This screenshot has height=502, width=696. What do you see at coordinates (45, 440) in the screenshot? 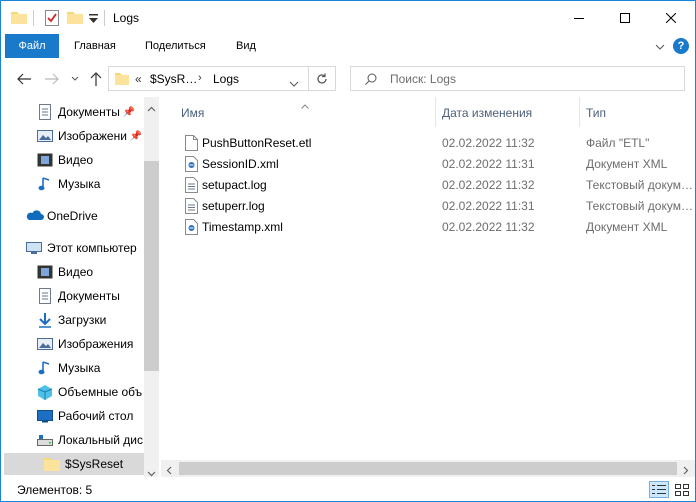
I see `drive-icon` at bounding box center [45, 440].